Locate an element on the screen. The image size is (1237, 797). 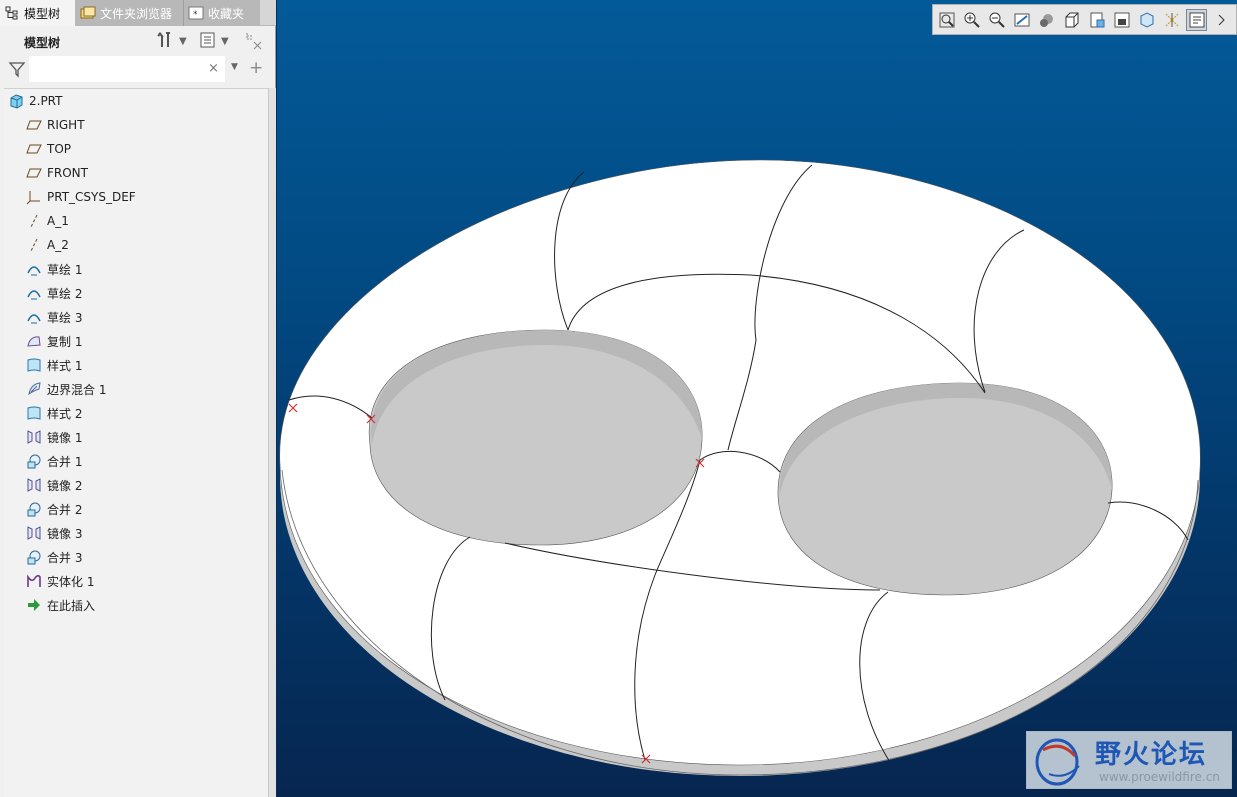
tree-item-merge-1: 合并 1 is located at coordinates (54, 461).